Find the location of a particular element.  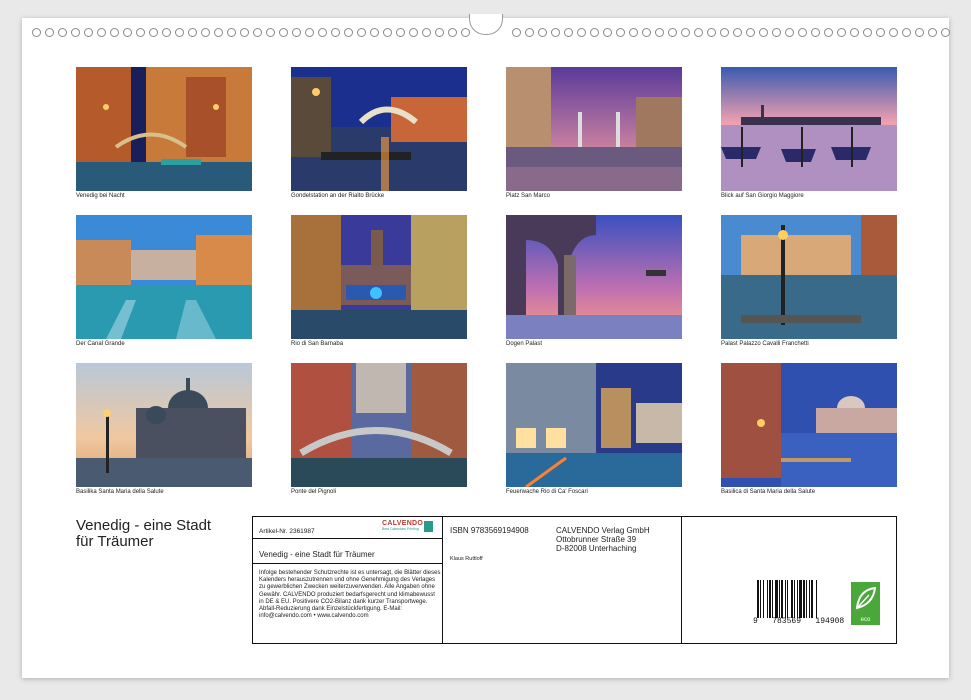

caption: Feuerwache Rio di Ca' Foscari is located at coordinates (547, 492).